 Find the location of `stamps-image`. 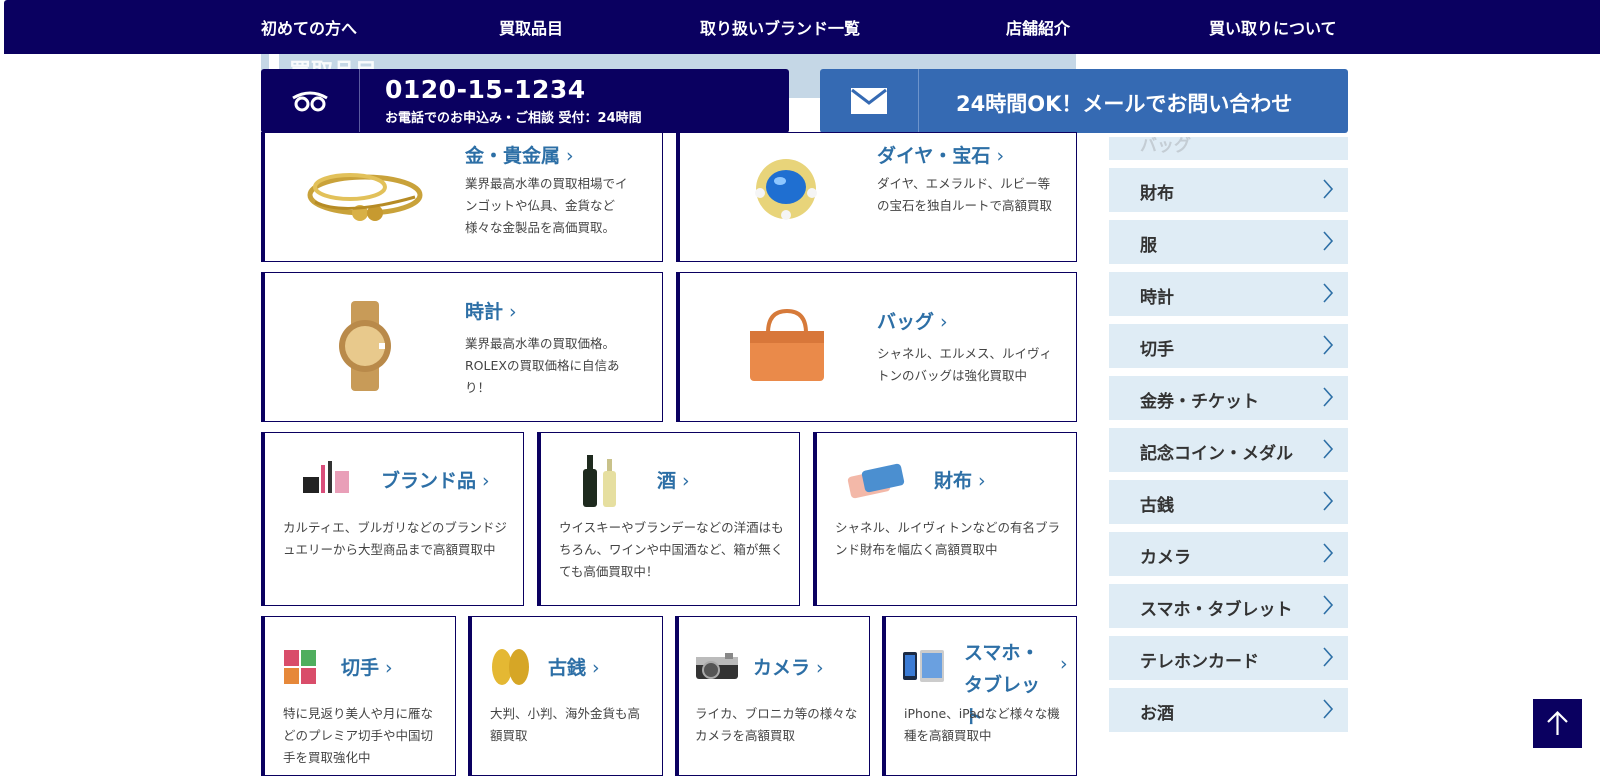

stamps-image is located at coordinates (300, 667).